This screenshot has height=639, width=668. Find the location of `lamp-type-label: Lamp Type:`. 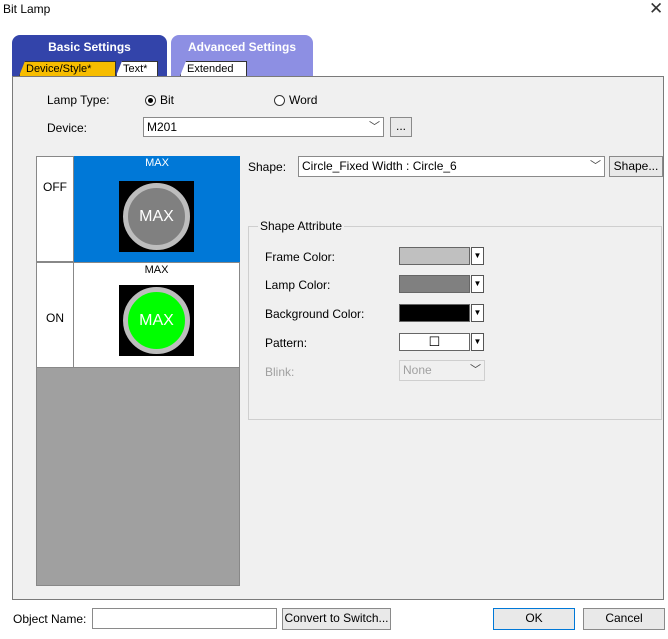

lamp-type-label: Lamp Type: is located at coordinates (78, 100).